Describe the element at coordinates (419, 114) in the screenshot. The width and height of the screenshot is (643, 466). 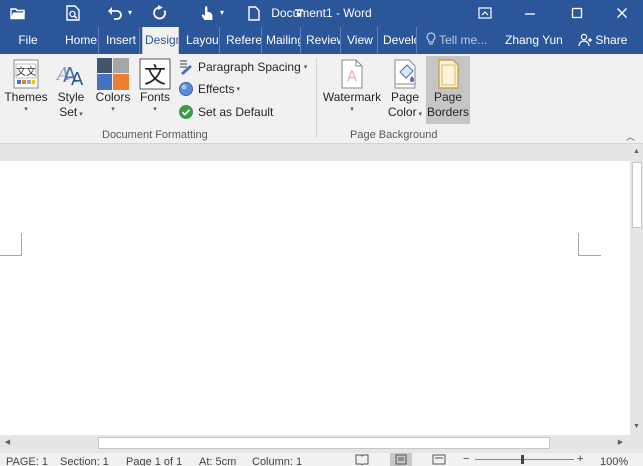
I see `page-color-dropdown-icon: ▾` at that location.